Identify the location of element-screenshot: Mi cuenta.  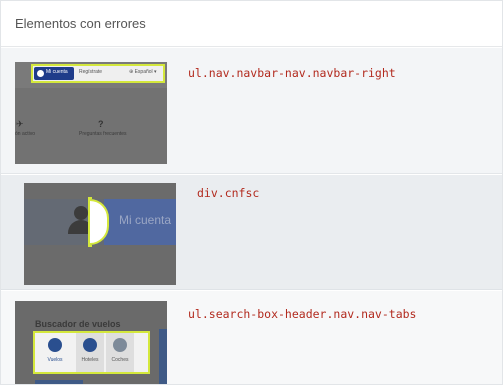
(100, 234).